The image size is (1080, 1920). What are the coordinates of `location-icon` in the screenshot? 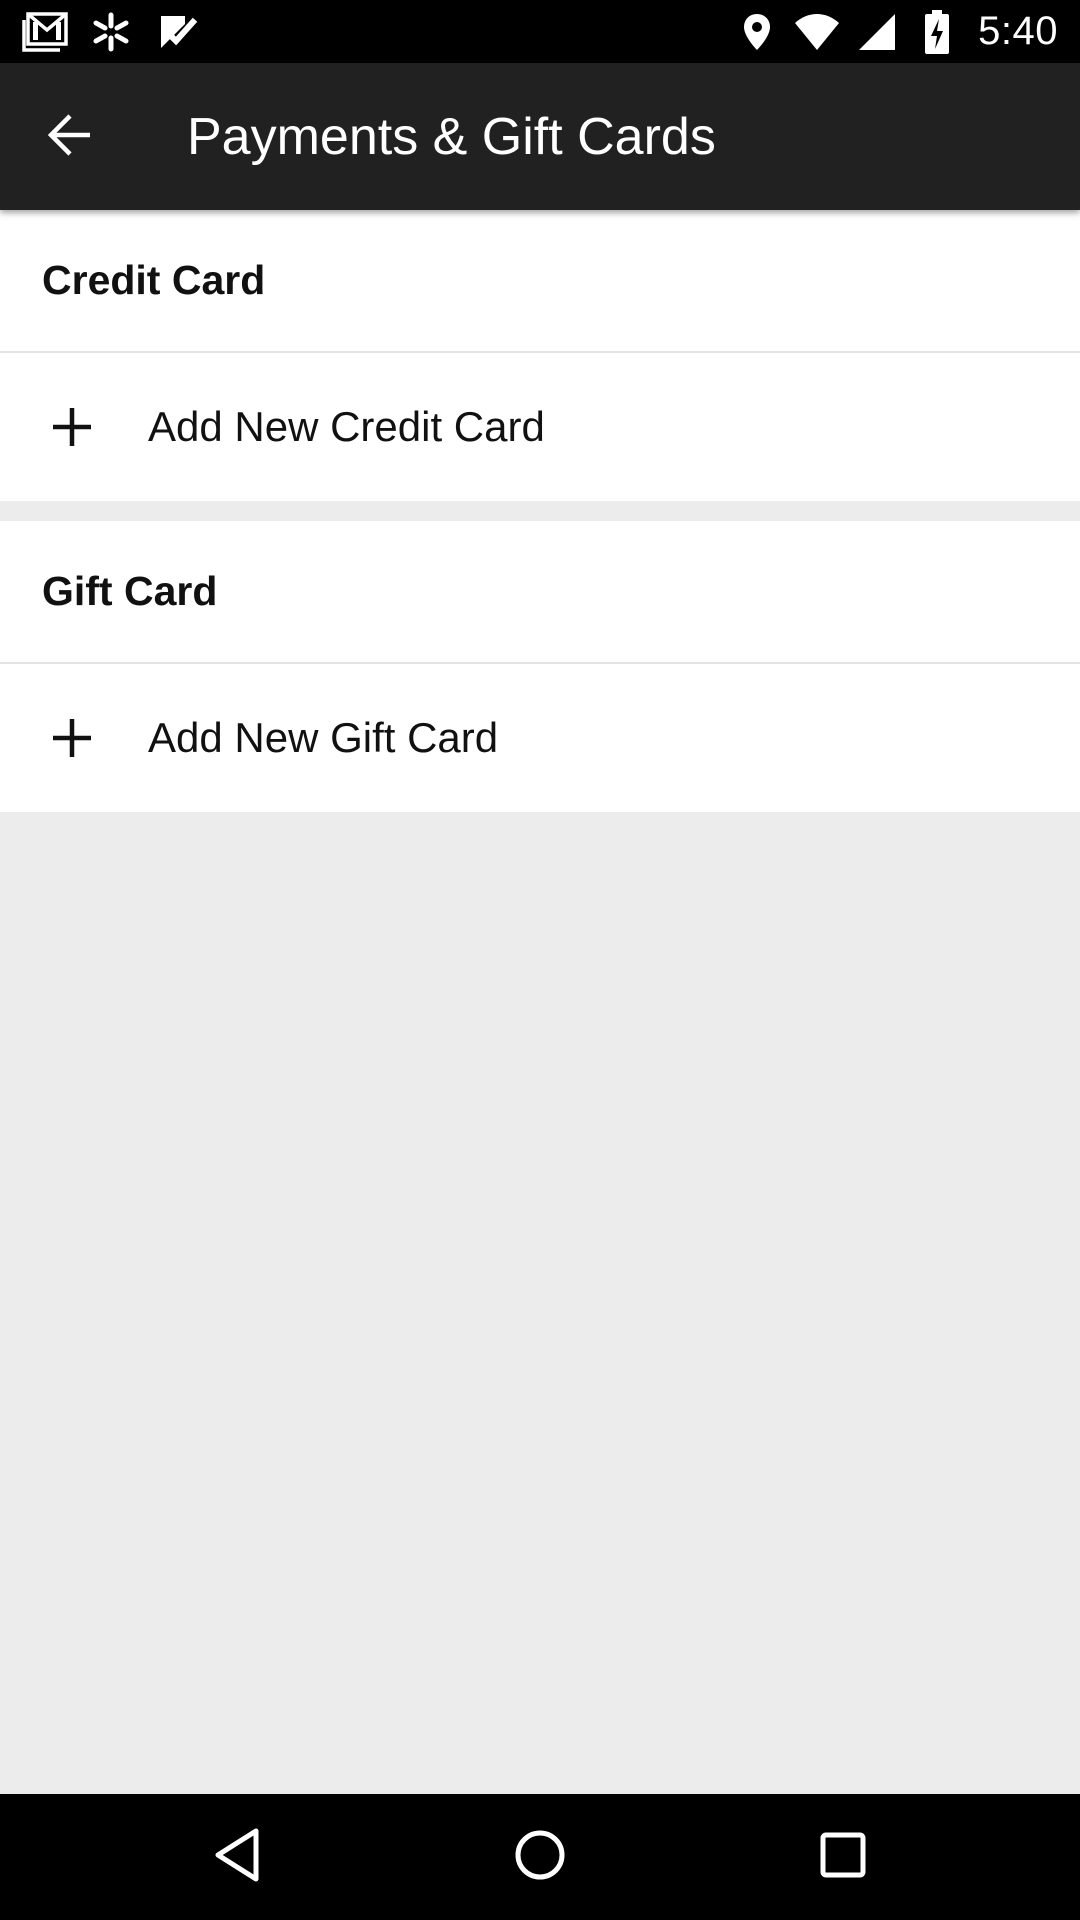 It's located at (757, 31).